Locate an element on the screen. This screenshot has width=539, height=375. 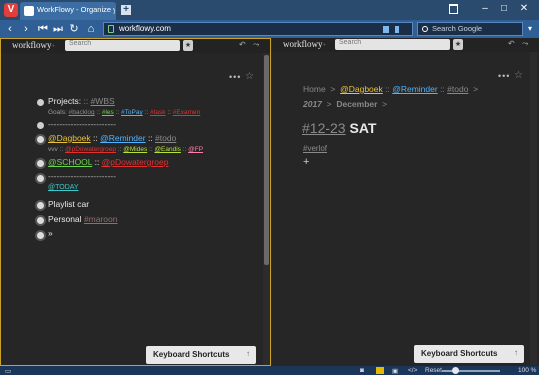
extension-icon is located at coordinates (386, 29).